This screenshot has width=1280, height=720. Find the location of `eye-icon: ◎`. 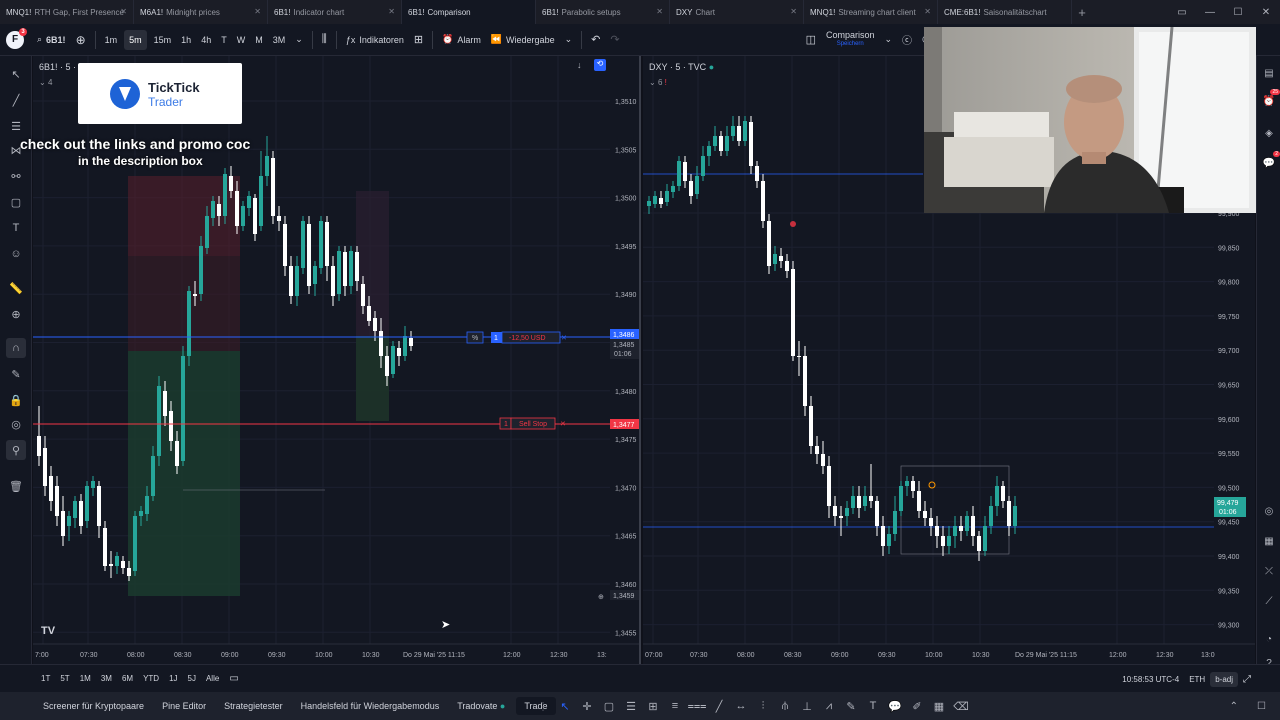

eye-icon: ◎ is located at coordinates (16, 424).